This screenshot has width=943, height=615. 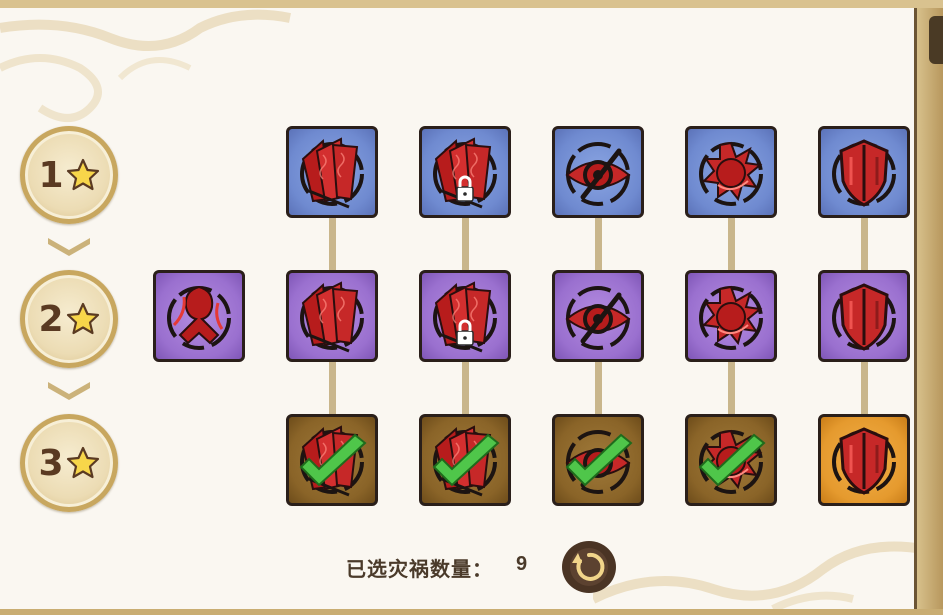 I want to click on level-number: 3, so click(x=51, y=463).